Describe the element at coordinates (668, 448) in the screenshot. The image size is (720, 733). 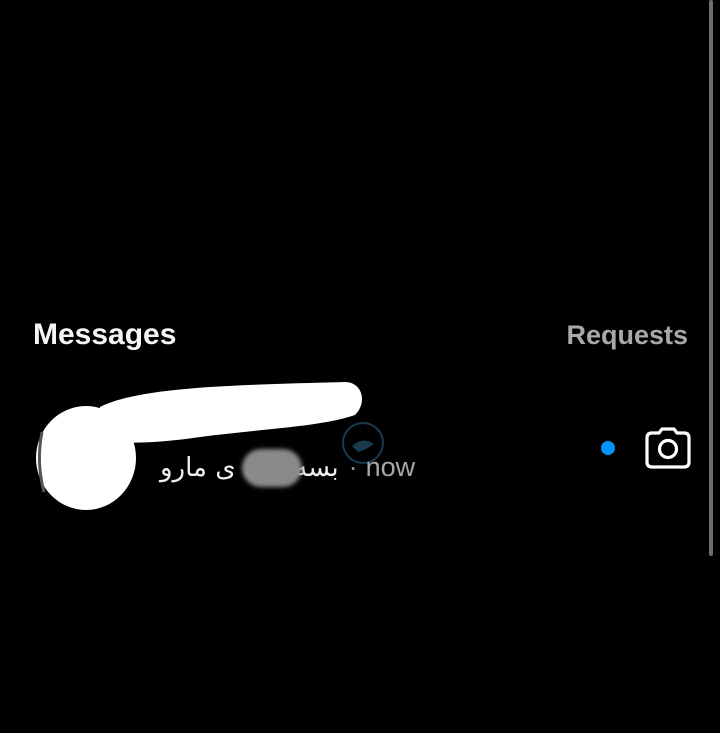
I see `camera-icon` at that location.